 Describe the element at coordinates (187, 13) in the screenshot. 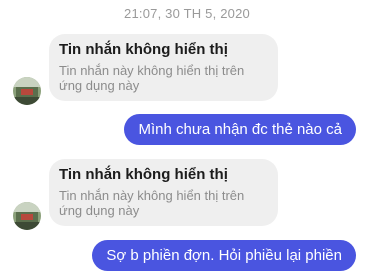

I see `message-timestamp: 21:07, 30 TH 5, 2020` at that location.